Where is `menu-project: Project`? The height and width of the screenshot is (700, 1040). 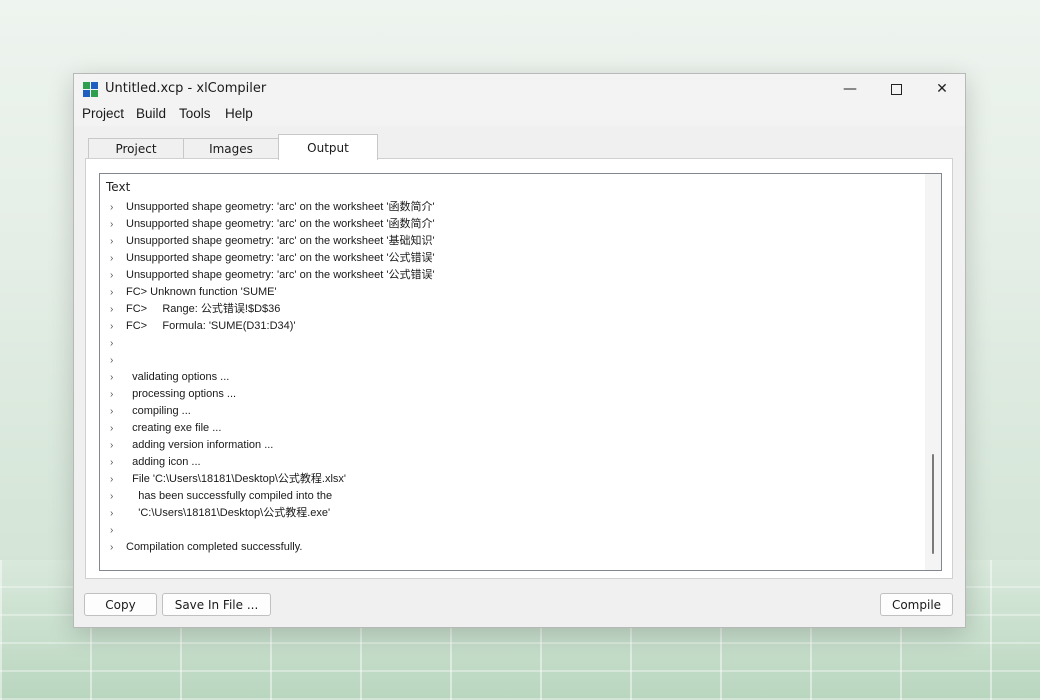 menu-project: Project is located at coordinates (103, 113).